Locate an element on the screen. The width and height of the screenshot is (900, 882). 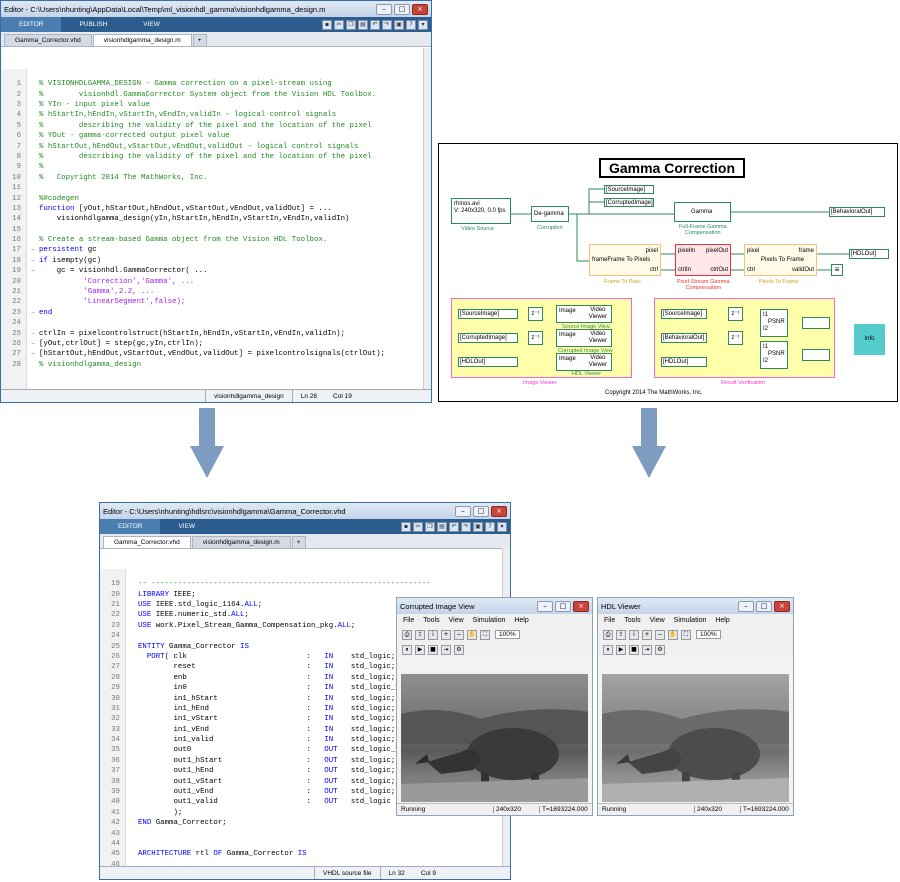
video-source-block: rhinos.avi V: 240x320, 0.0 fps is located at coordinates (481, 211).